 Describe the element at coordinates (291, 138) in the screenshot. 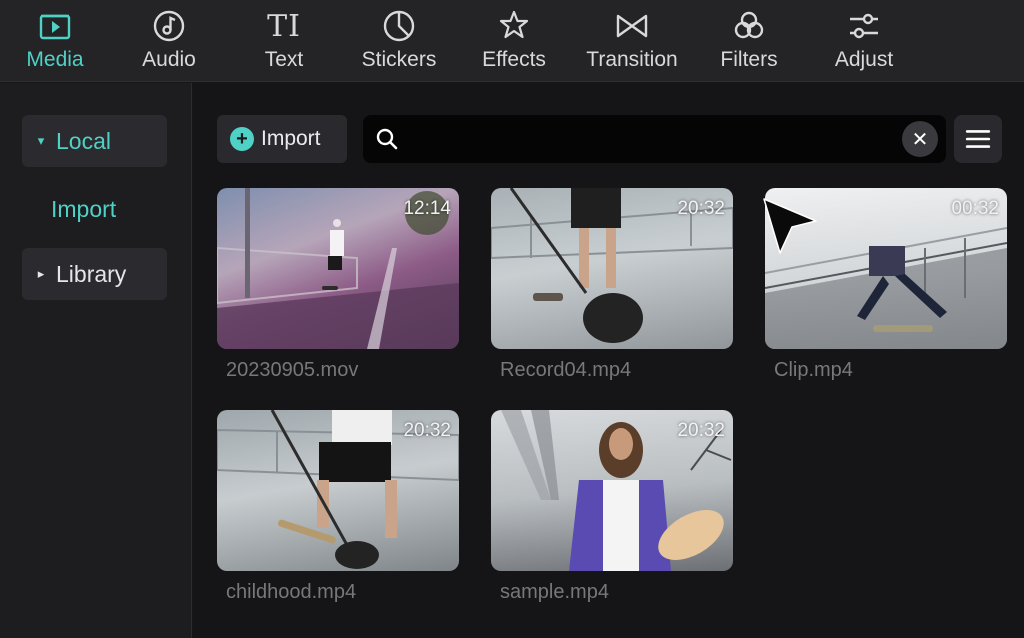

I see `import-button-label: Import` at that location.